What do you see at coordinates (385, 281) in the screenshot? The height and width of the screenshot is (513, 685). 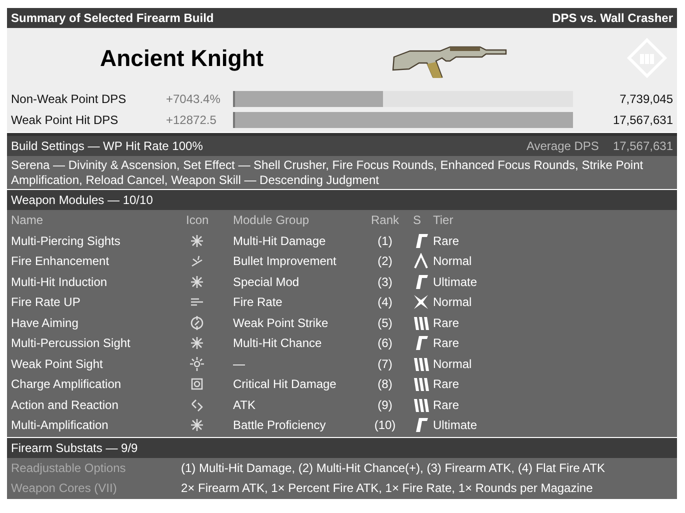 I see `module-rank: (3)` at bounding box center [385, 281].